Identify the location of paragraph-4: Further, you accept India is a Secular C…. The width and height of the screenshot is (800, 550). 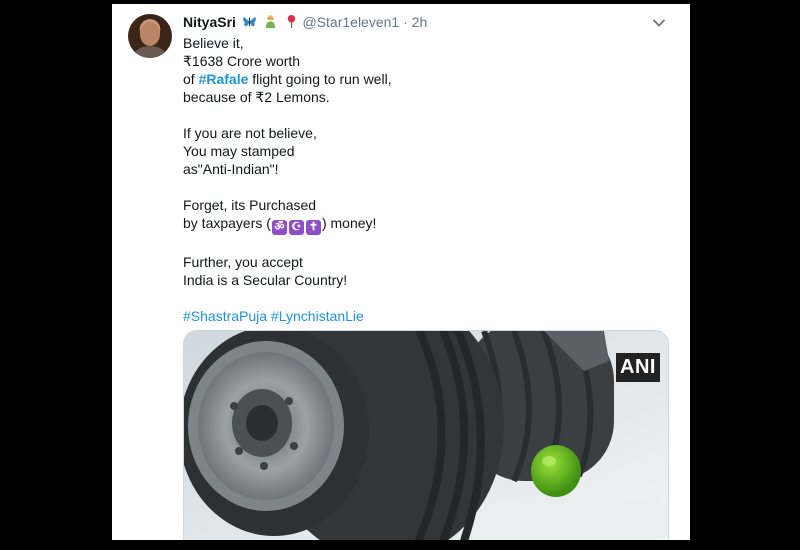
(423, 271).